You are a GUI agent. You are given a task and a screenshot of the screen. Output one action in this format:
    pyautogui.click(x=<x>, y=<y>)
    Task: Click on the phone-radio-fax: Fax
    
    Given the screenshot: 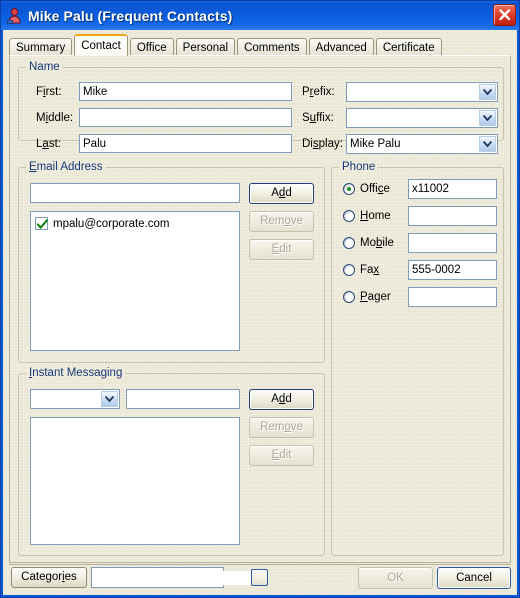 What is the action you would take?
    pyautogui.click(x=361, y=270)
    